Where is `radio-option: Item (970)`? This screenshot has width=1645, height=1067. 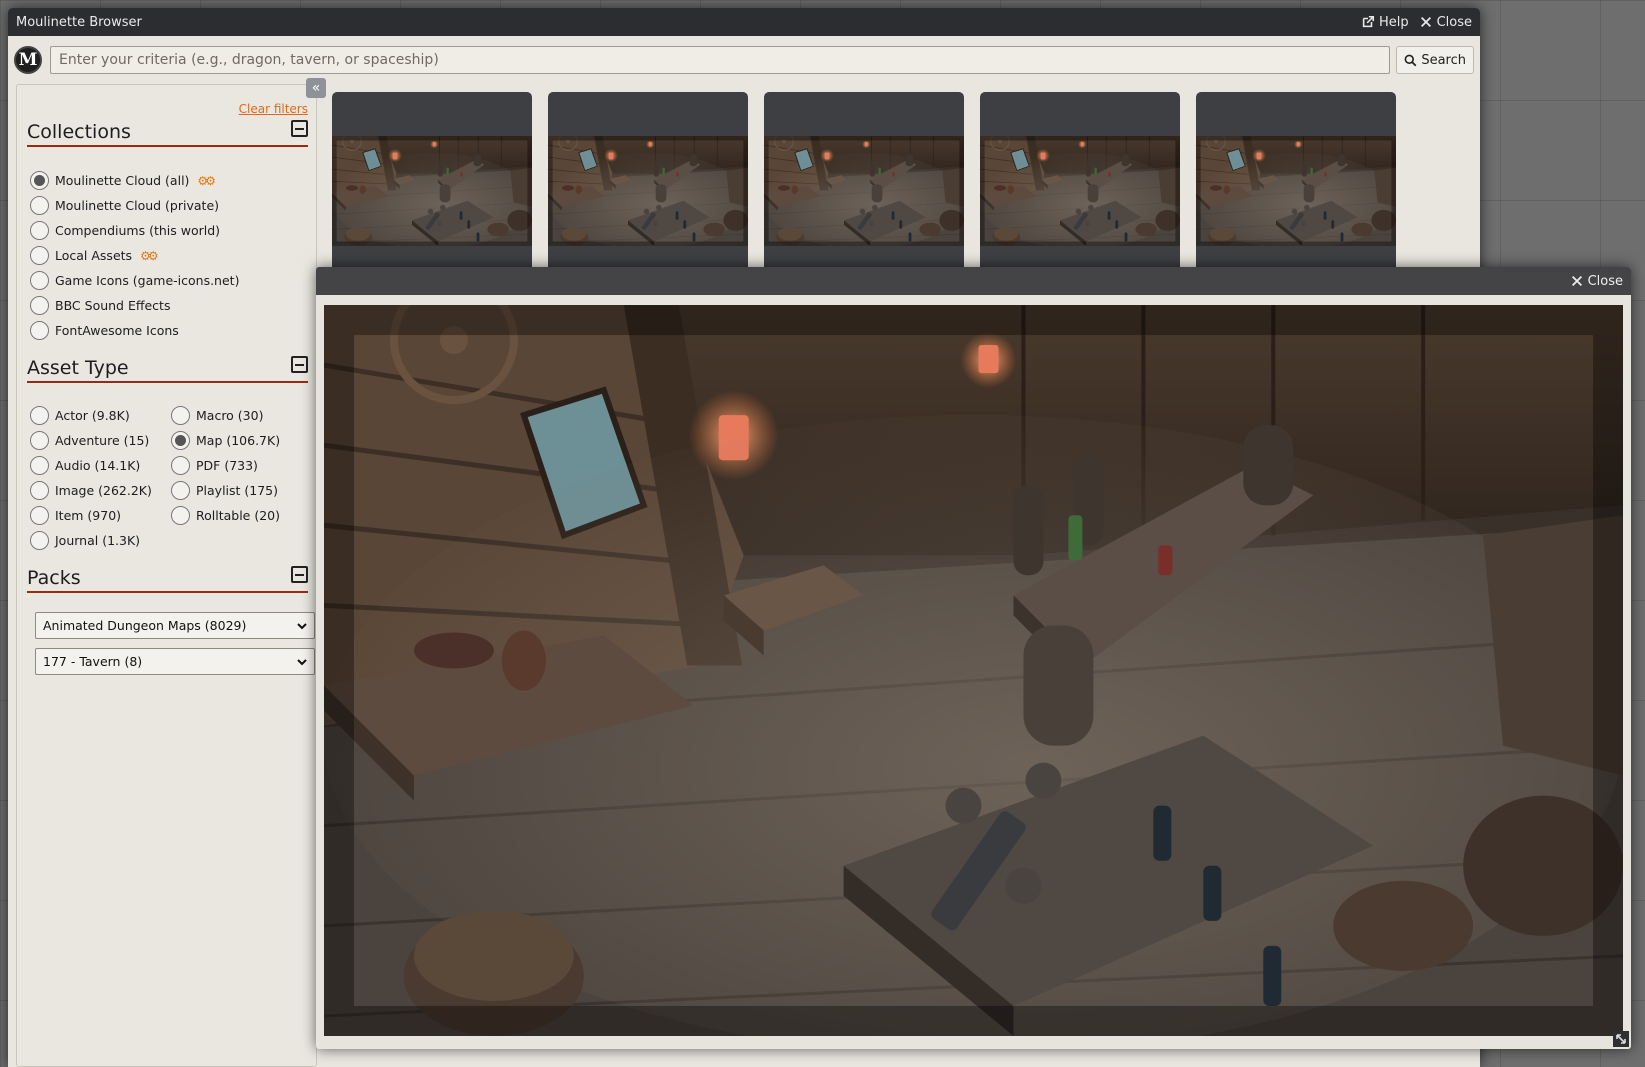
radio-option: Item (970) is located at coordinates (75, 515).